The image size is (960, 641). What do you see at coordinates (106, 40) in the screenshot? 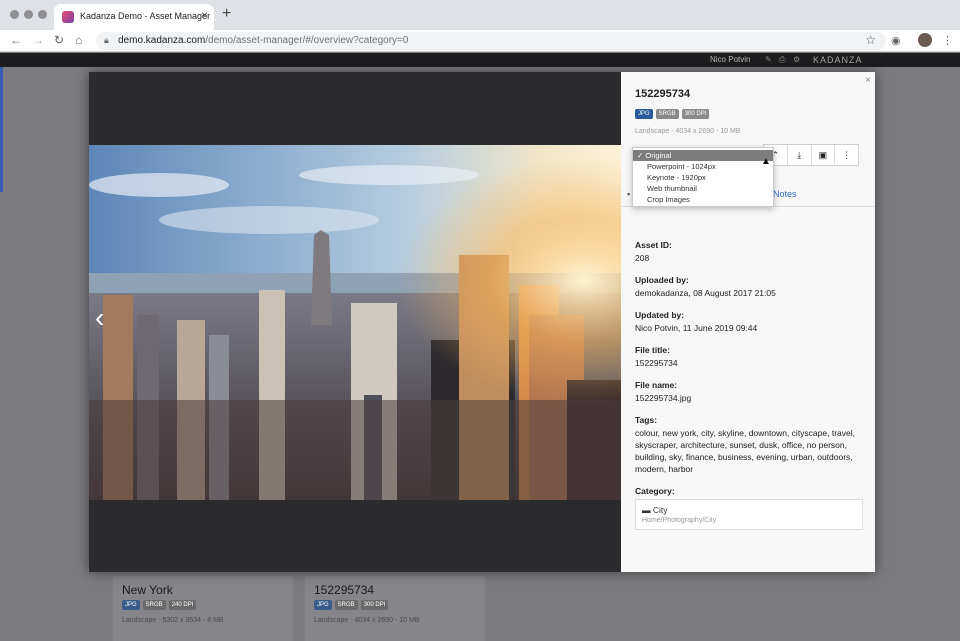
I see `lock-icon: 🔒︎` at bounding box center [106, 40].